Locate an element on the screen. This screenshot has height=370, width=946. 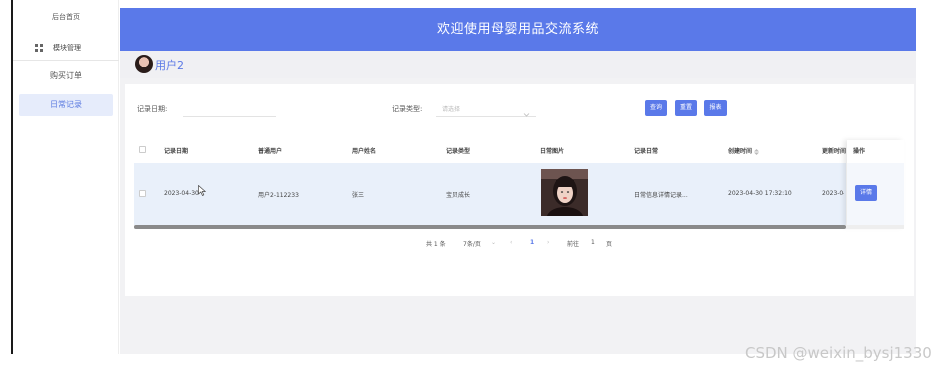
select-all-checkbox is located at coordinates (142, 149).